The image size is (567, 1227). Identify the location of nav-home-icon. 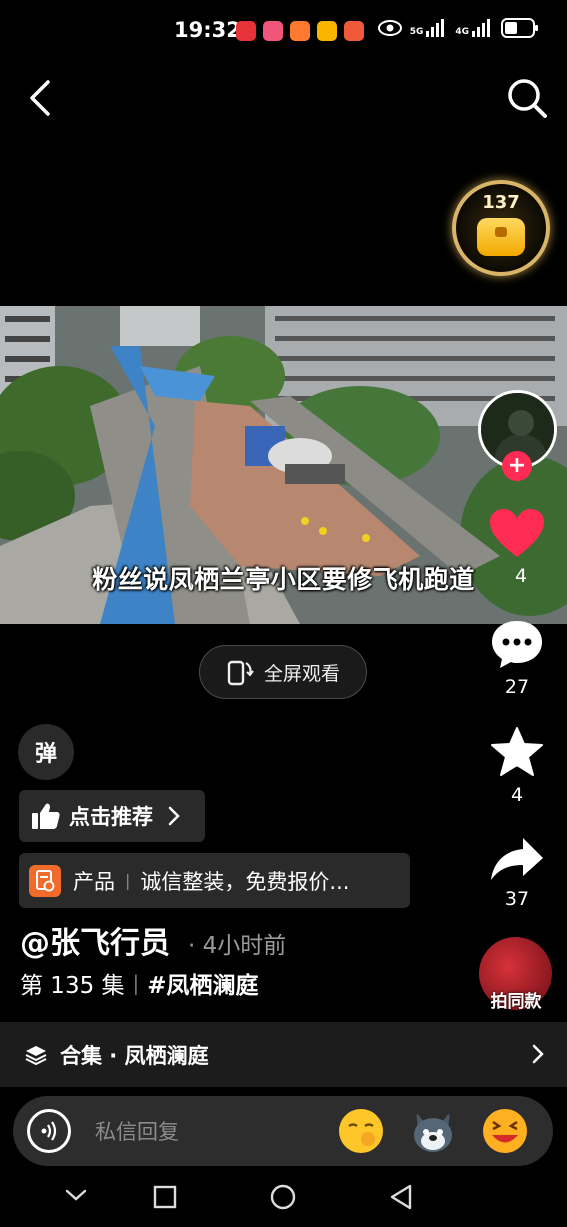
(283, 1197).